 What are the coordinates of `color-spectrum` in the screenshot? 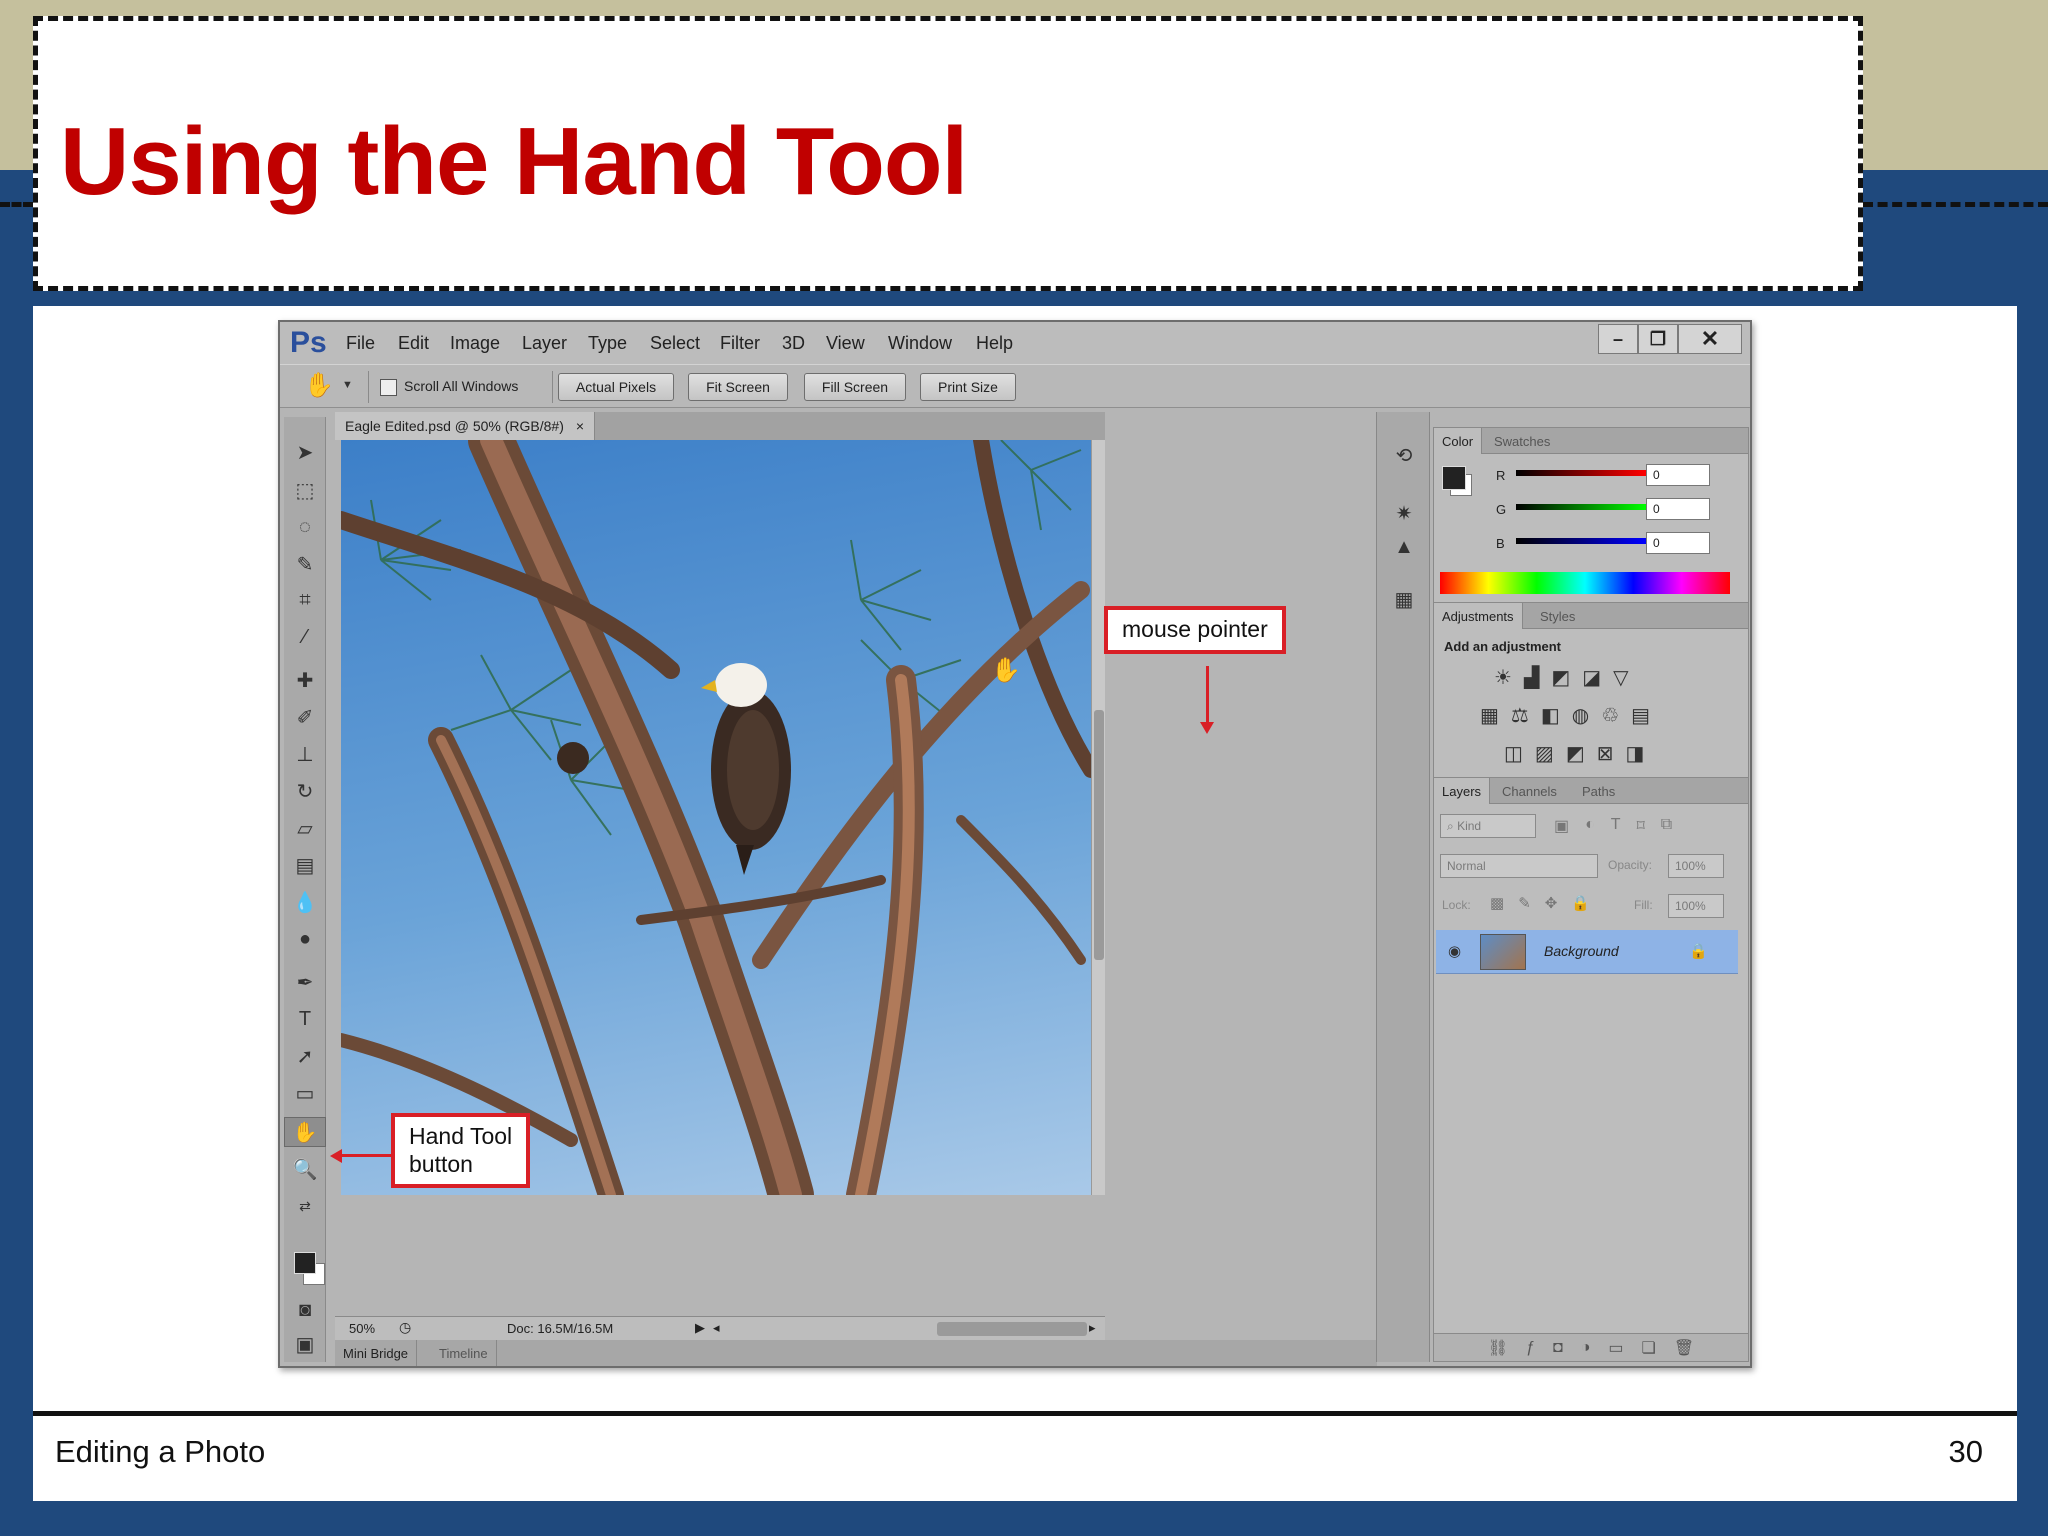 It's located at (1585, 583).